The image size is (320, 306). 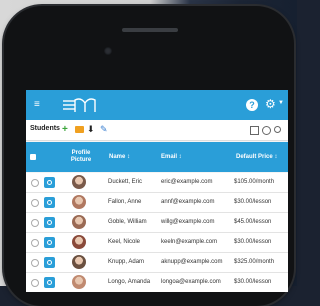 What do you see at coordinates (252, 105) in the screenshot?
I see `help-icon: ?` at bounding box center [252, 105].